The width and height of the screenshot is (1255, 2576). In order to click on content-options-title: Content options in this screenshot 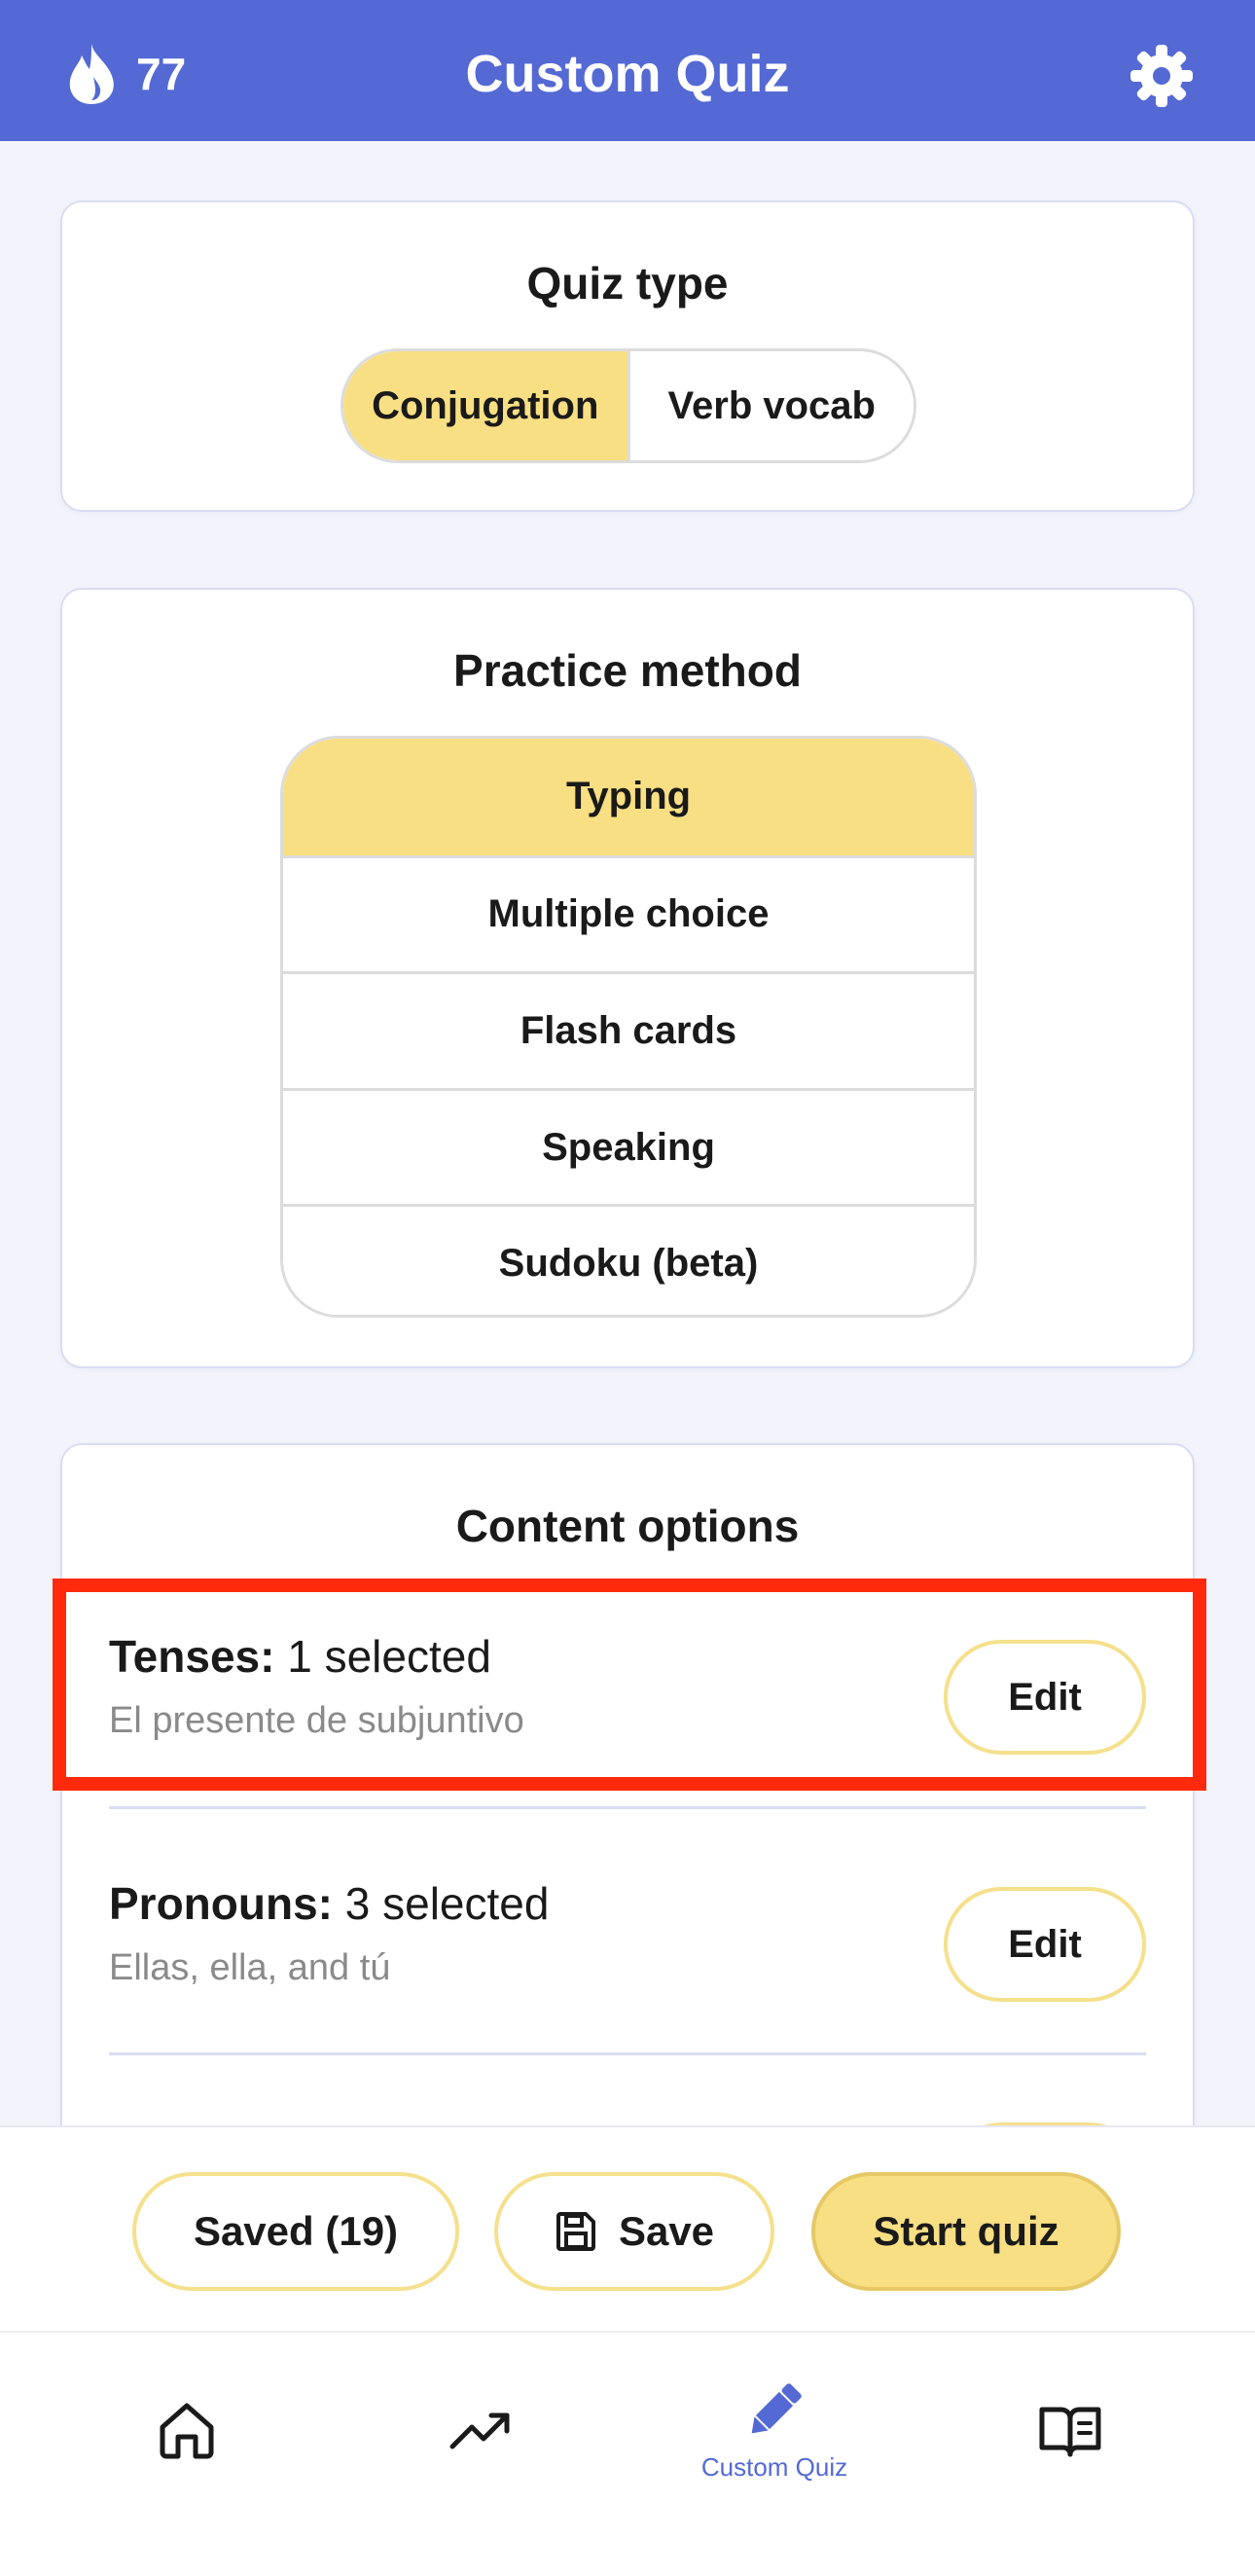, I will do `click(627, 1526)`.